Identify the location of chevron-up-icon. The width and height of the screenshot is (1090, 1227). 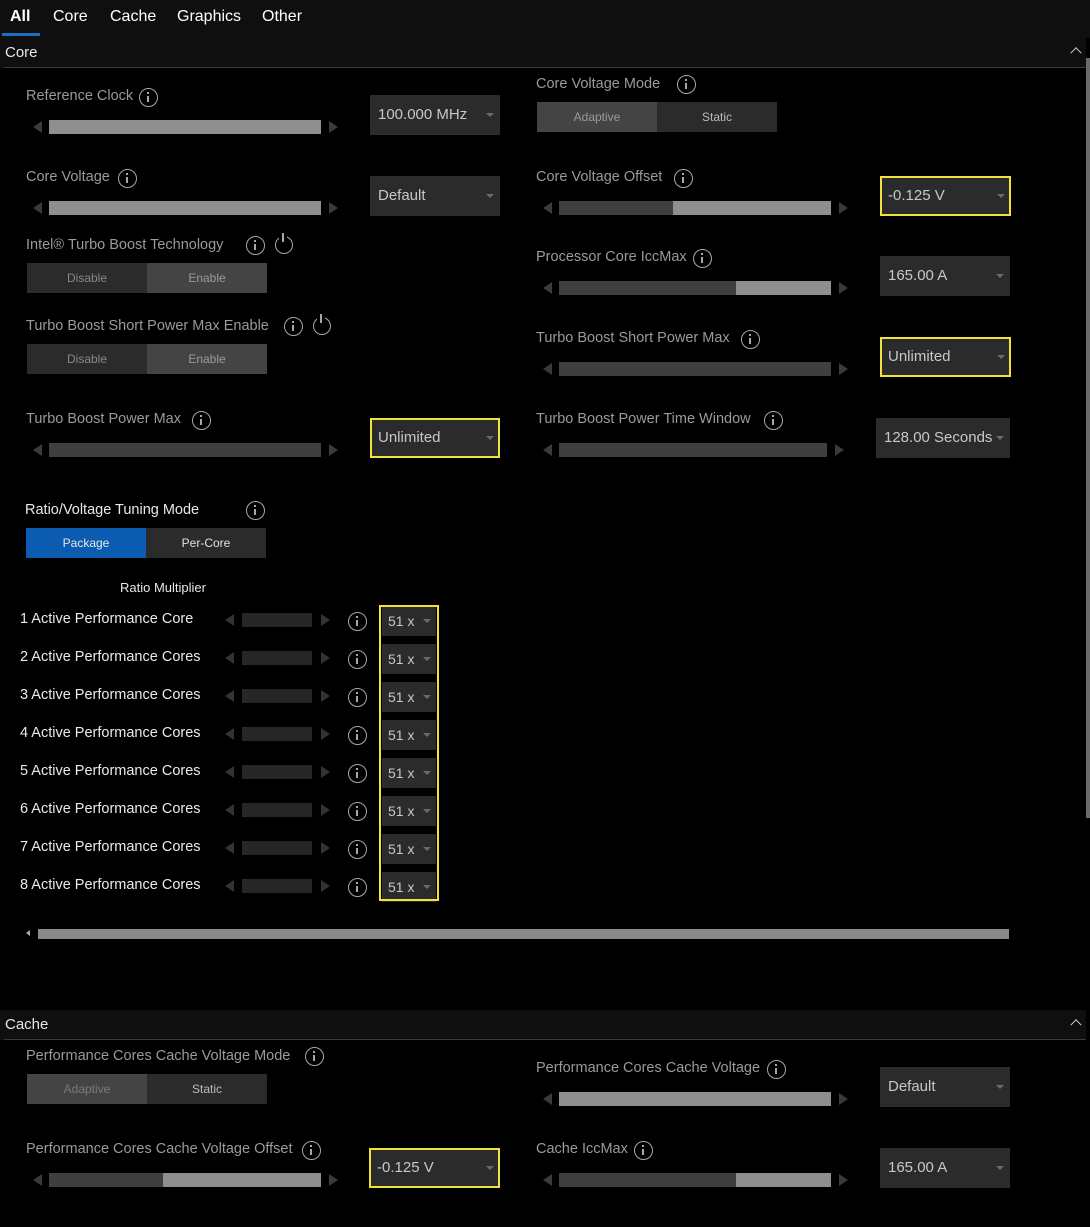
(1076, 53).